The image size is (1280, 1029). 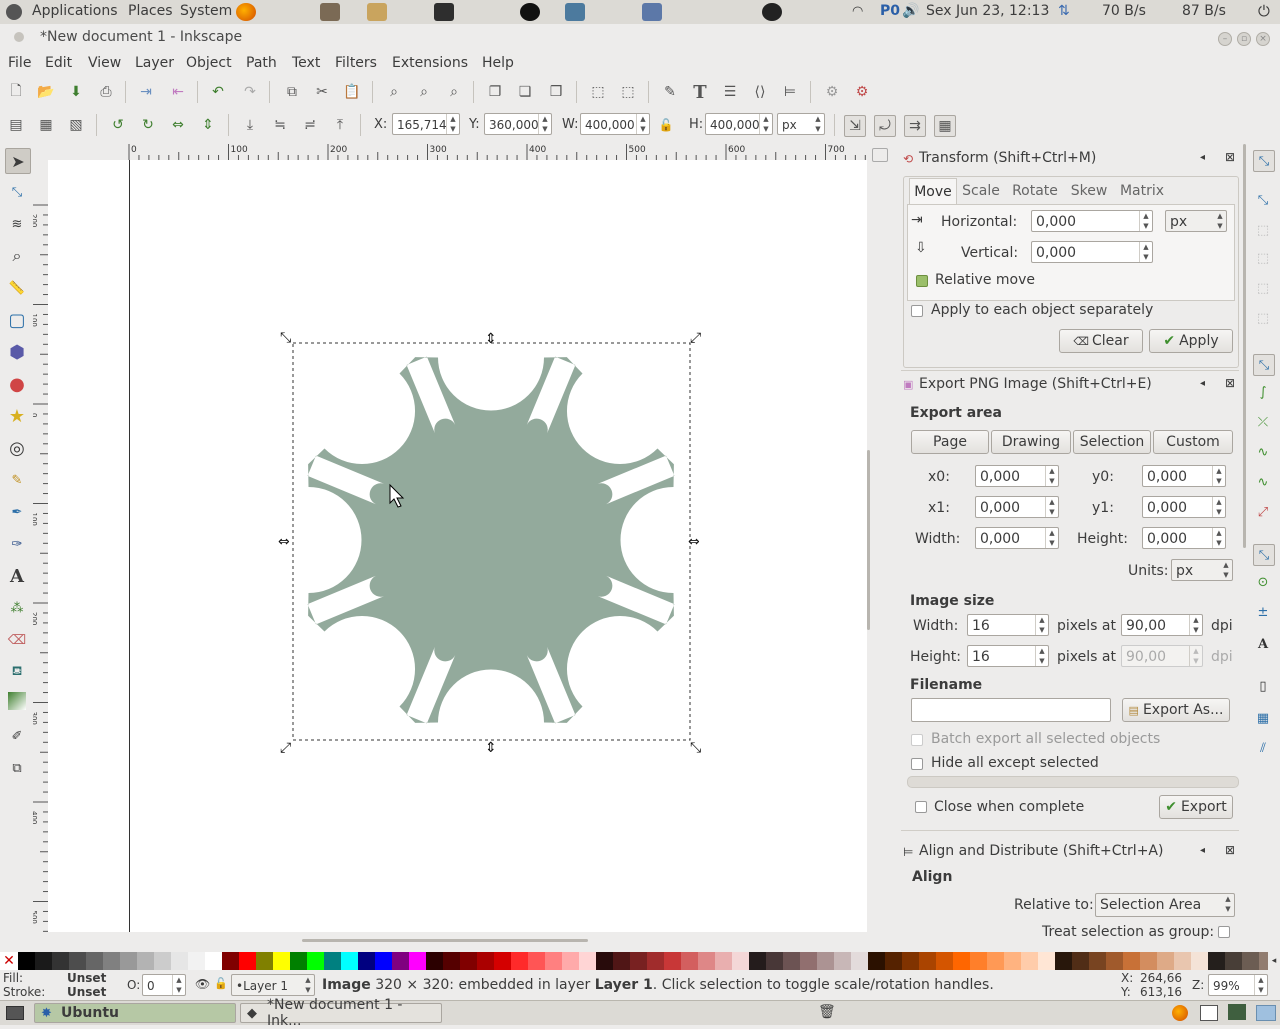 I want to click on pen-tool-icon: ✒, so click(x=17, y=512).